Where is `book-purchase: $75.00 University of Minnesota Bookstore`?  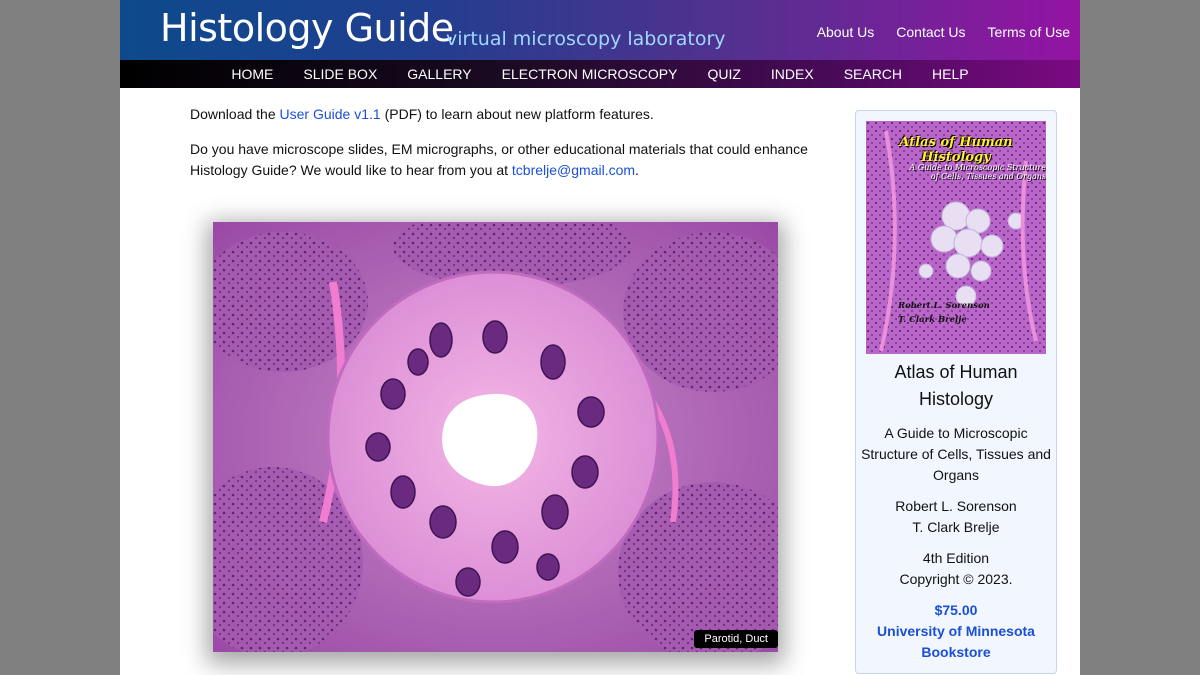 book-purchase: $75.00 University of Minnesota Bookstore is located at coordinates (956, 631).